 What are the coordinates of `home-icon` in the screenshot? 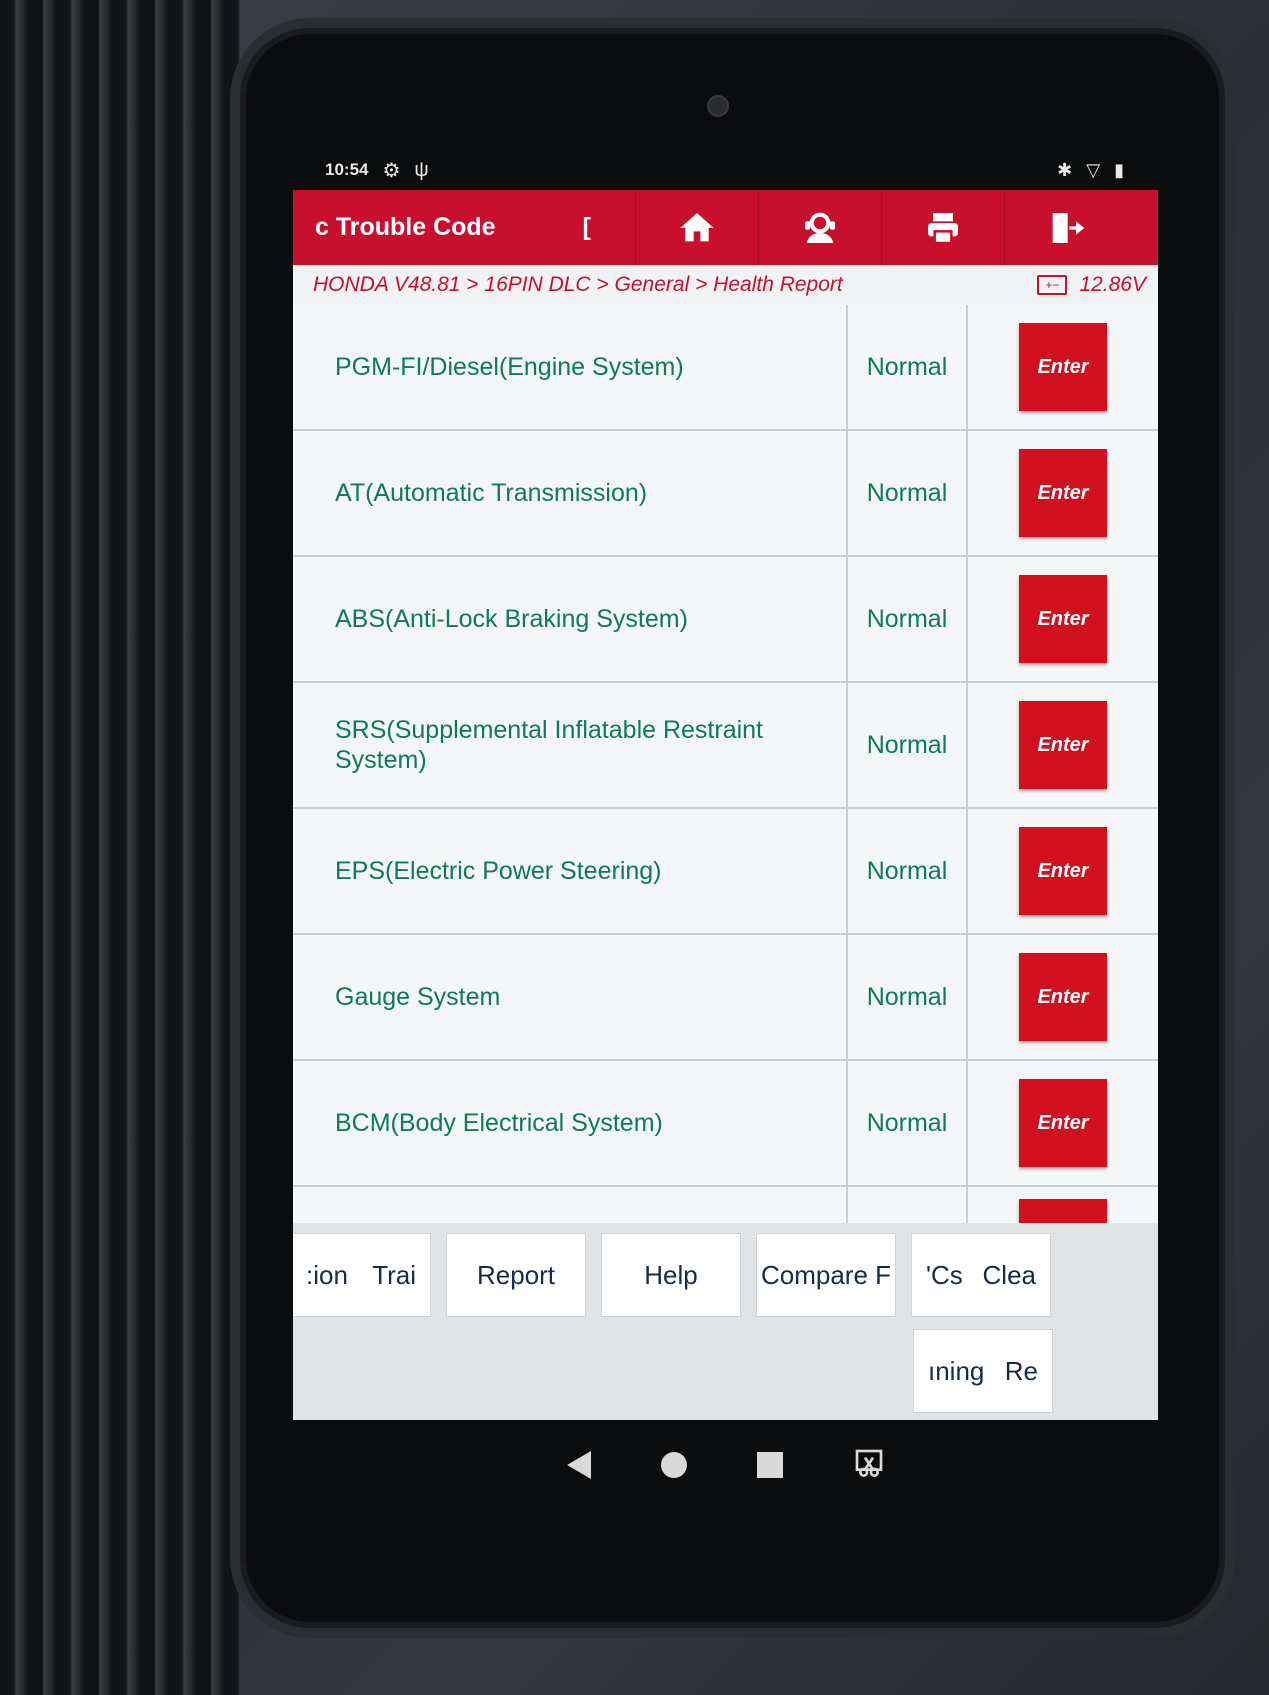 It's located at (697, 226).